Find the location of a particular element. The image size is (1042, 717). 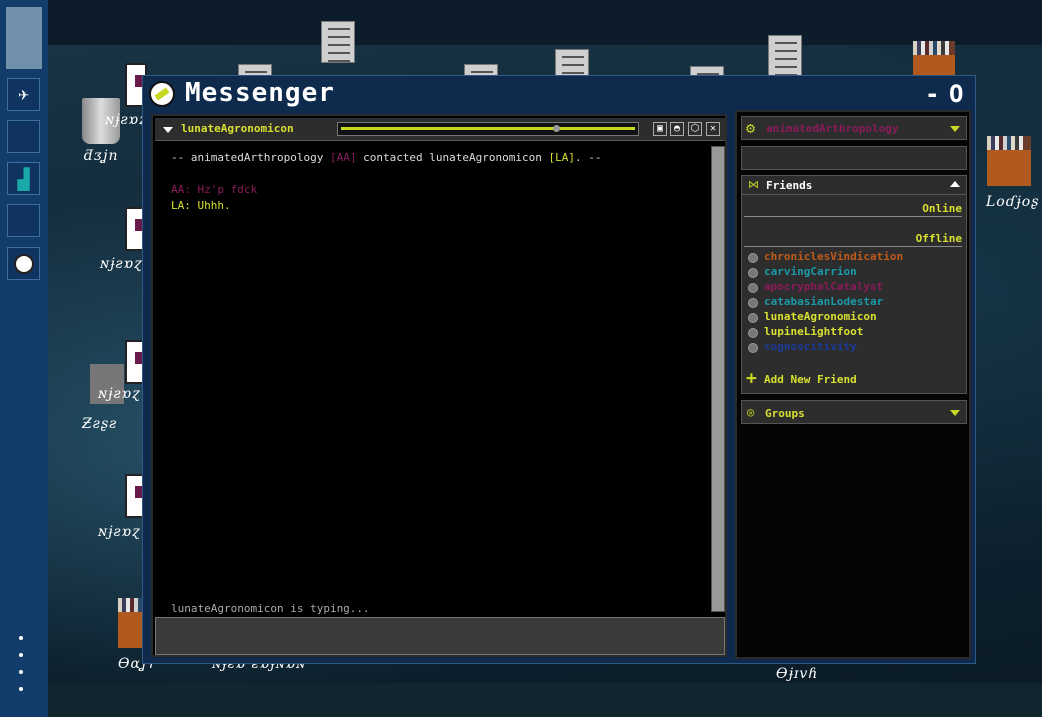

ojivh-label: Ɵɉɪvɦ is located at coordinates (797, 674).